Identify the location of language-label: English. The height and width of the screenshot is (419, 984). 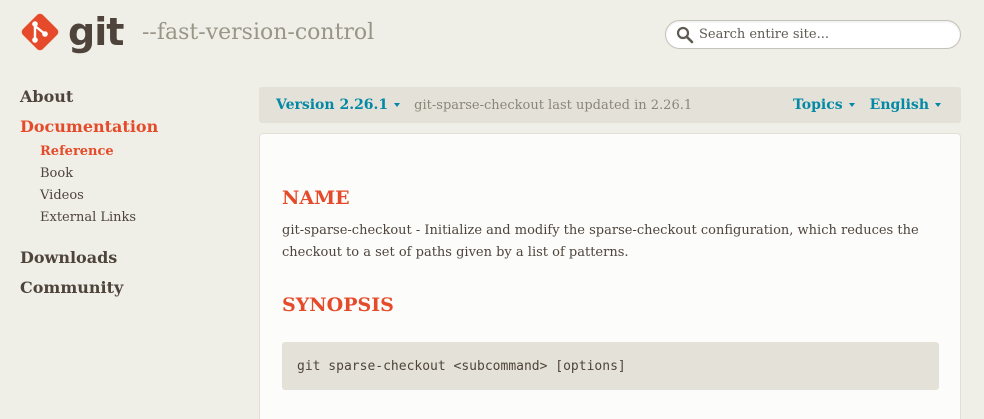
(899, 105).